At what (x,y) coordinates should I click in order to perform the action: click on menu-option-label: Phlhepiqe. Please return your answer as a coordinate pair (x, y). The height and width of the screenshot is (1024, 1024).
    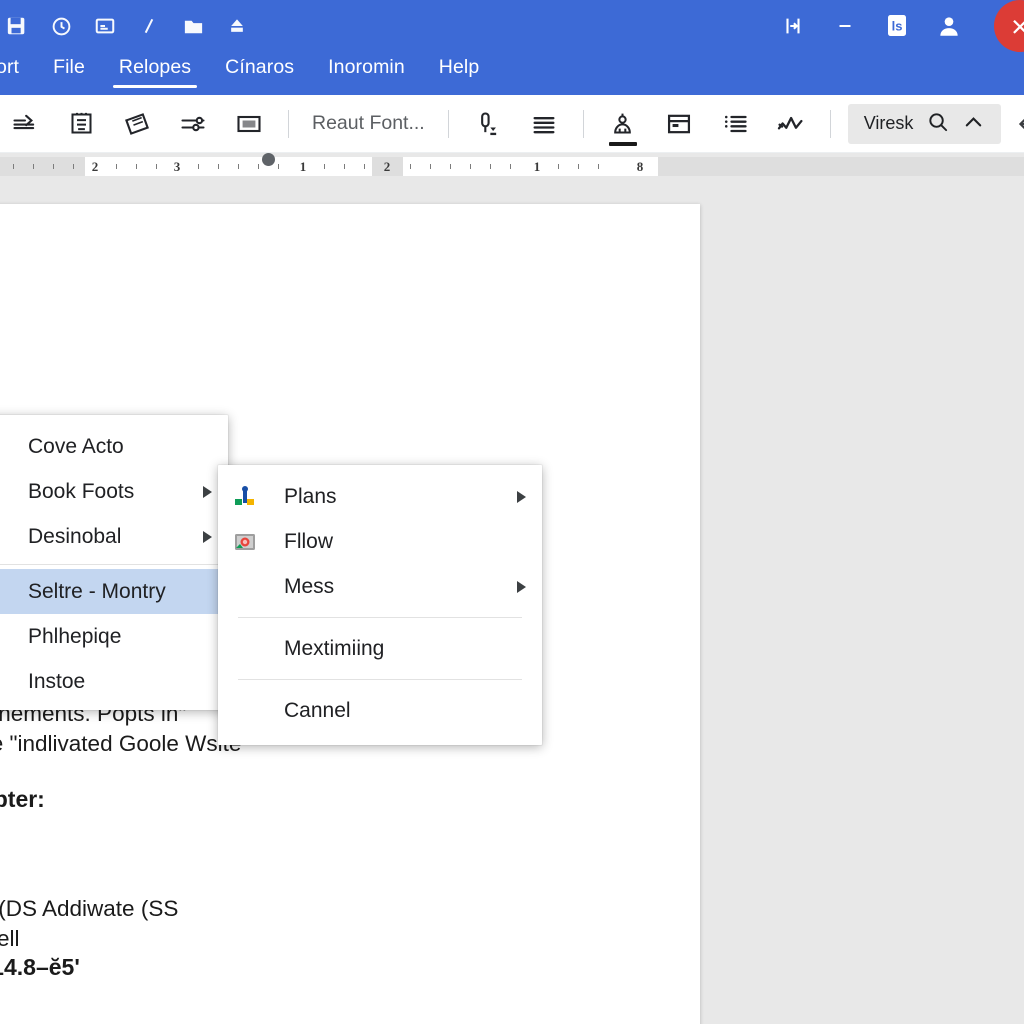
    Looking at the image, I should click on (75, 636).